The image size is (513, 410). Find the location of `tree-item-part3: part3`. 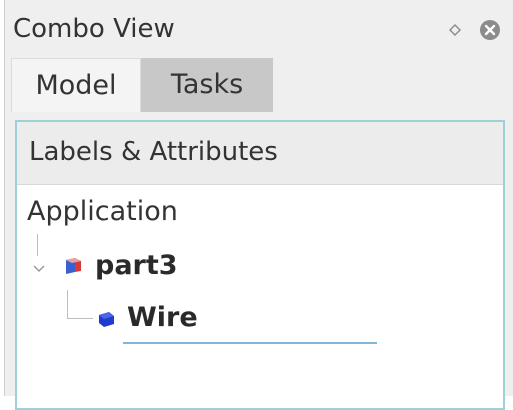

tree-item-part3: part3 is located at coordinates (136, 265).